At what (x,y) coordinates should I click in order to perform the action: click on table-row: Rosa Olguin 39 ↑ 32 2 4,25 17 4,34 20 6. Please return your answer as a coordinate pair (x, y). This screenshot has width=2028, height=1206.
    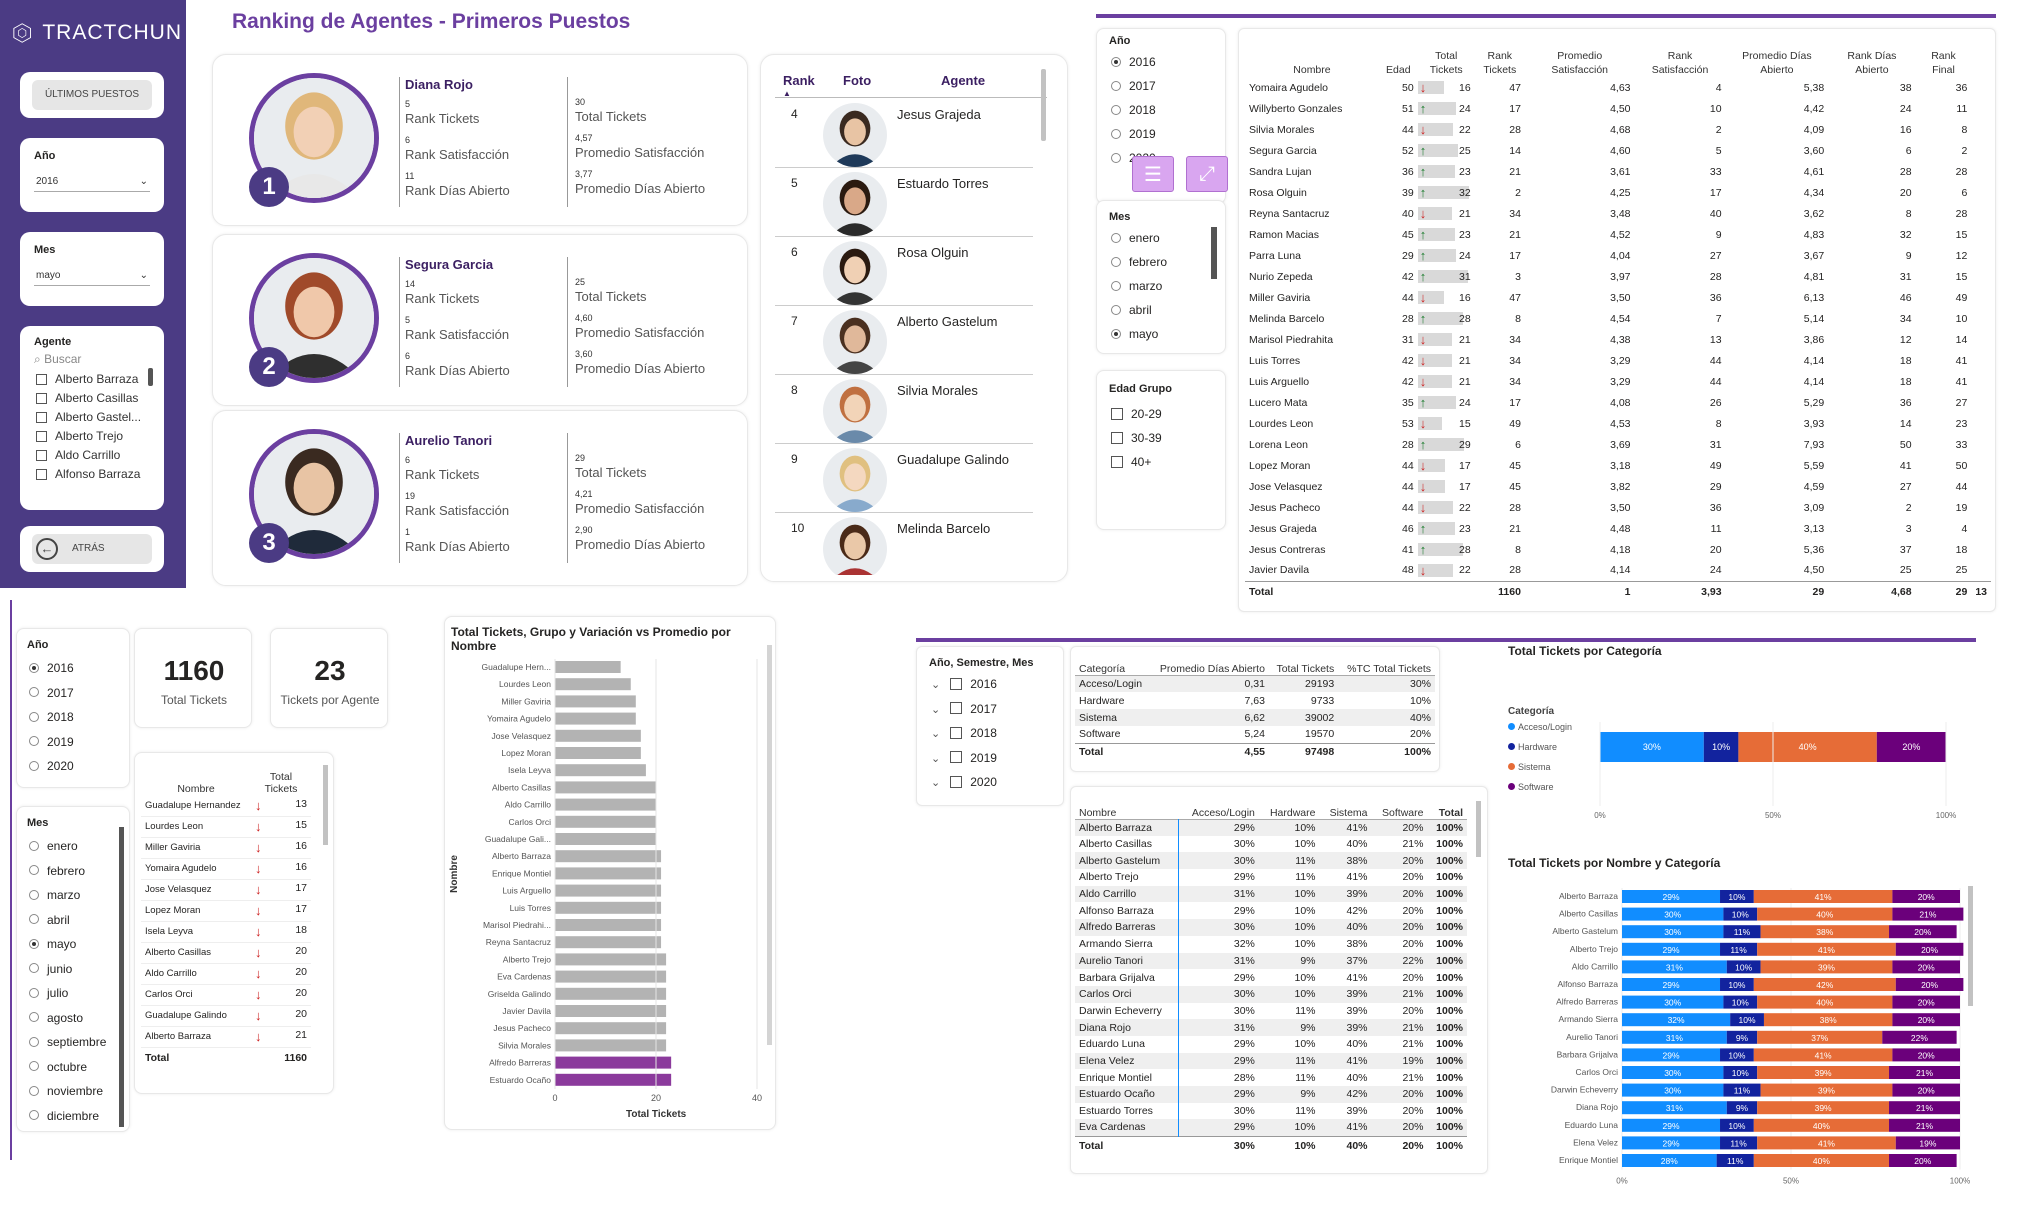
    Looking at the image, I should click on (1618, 192).